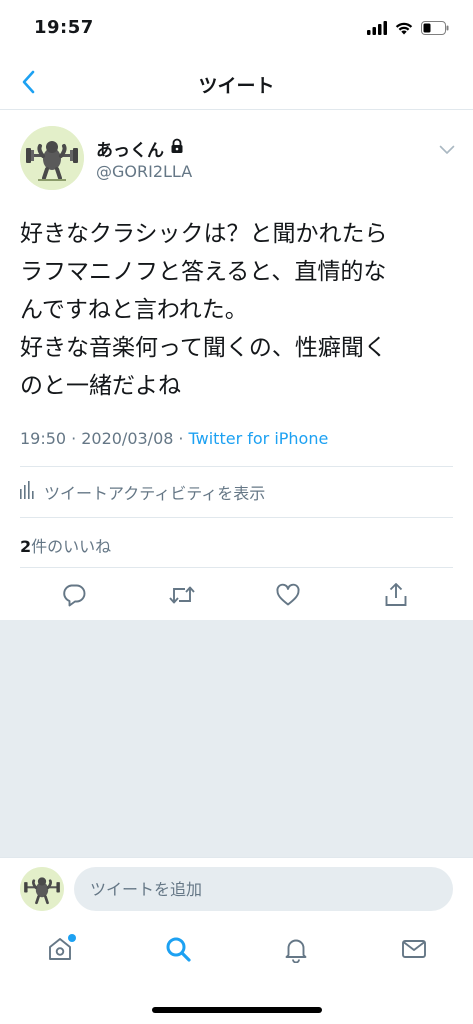 The image size is (473, 1024). I want to click on author-handle: @GORI2LLA, so click(144, 171).